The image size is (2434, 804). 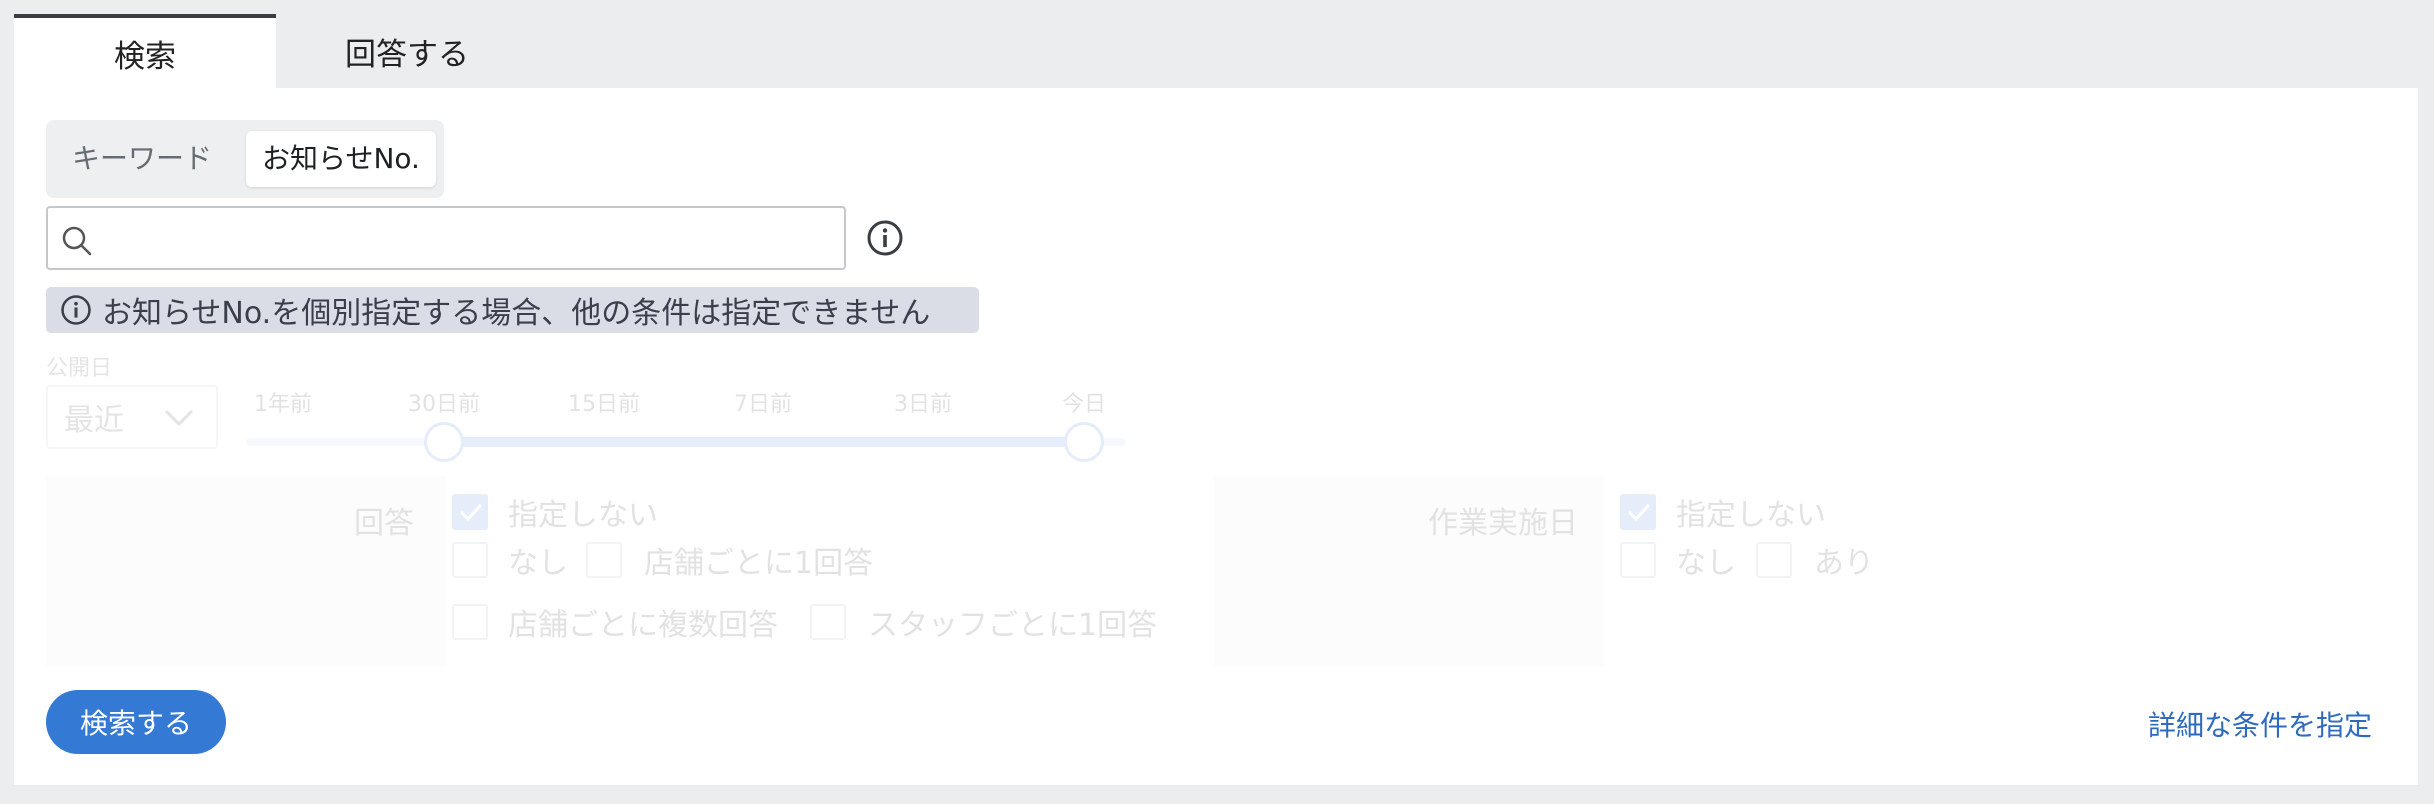 What do you see at coordinates (94, 420) in the screenshot?
I see `range-select-value: 最近` at bounding box center [94, 420].